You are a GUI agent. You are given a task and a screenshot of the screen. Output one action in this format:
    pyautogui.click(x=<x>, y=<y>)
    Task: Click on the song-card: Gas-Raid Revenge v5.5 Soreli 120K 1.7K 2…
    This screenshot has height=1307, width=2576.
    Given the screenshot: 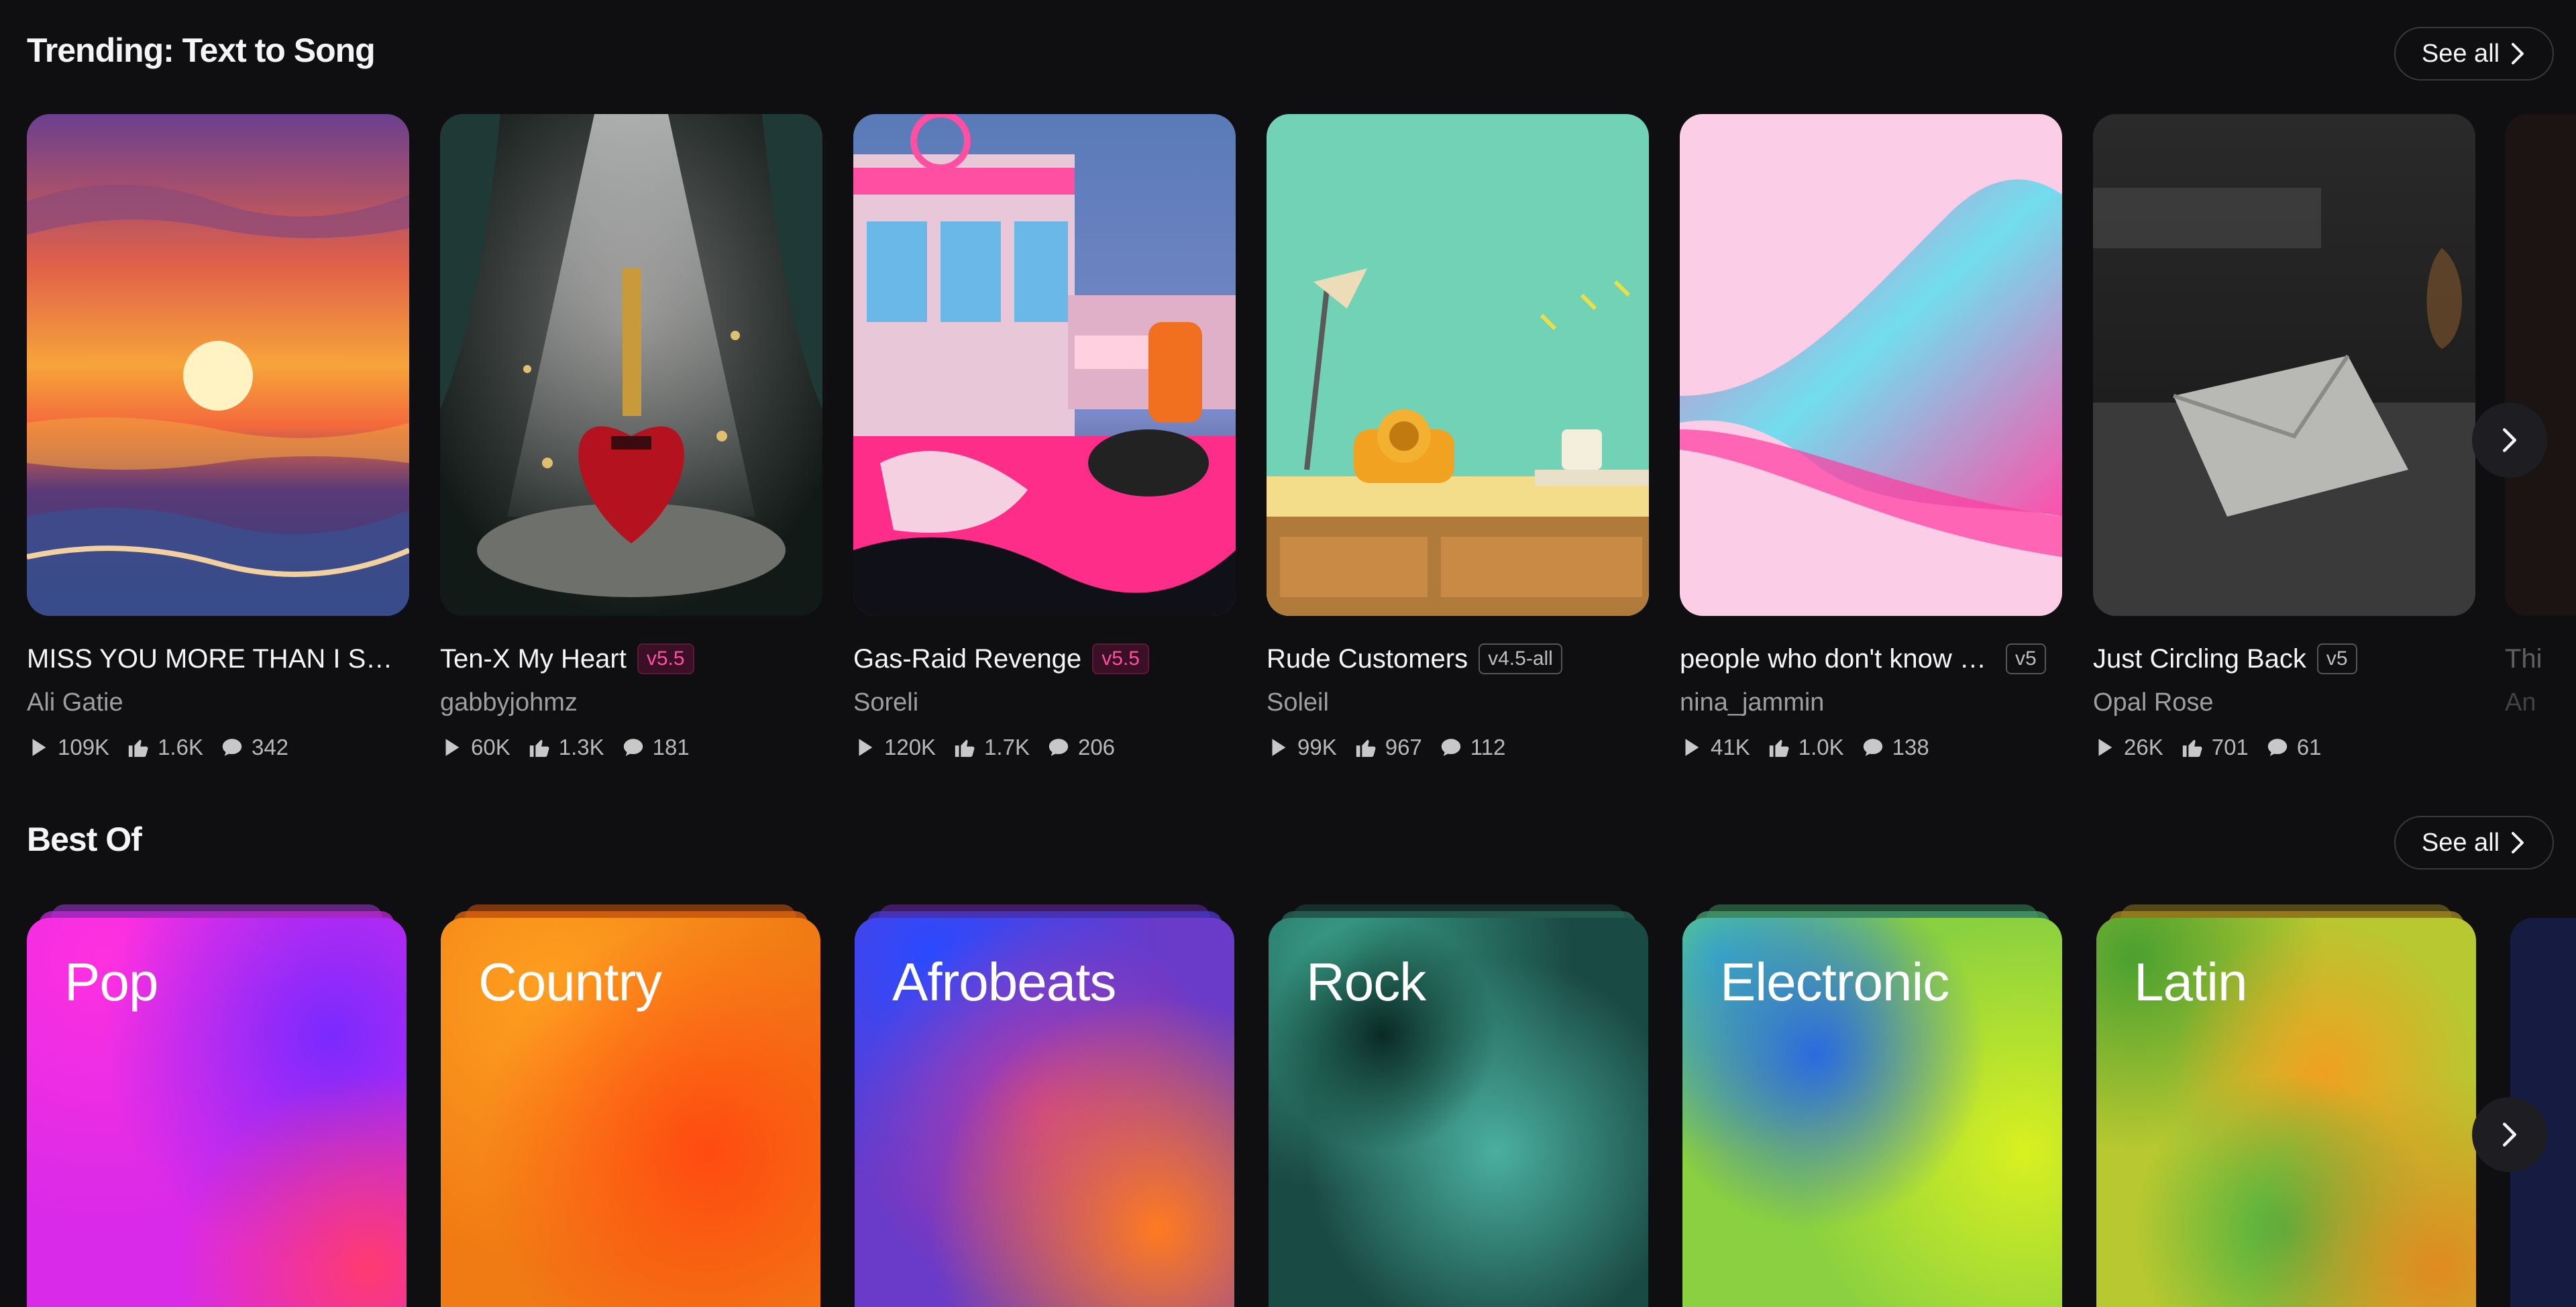 What is the action you would take?
    pyautogui.click(x=1044, y=437)
    